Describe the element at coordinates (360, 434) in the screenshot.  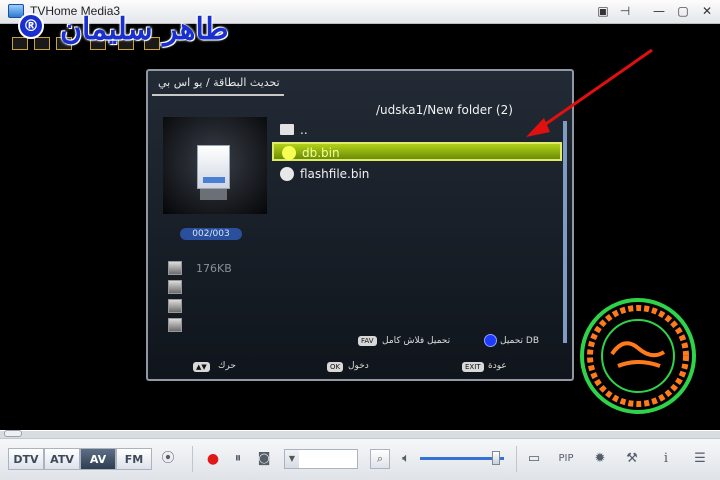
I see `seek-bar` at that location.